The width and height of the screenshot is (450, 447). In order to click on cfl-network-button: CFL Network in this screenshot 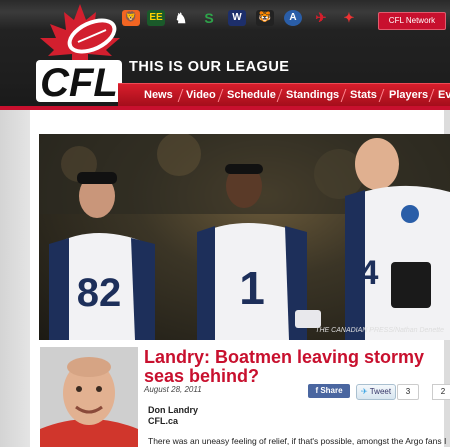, I will do `click(412, 21)`.